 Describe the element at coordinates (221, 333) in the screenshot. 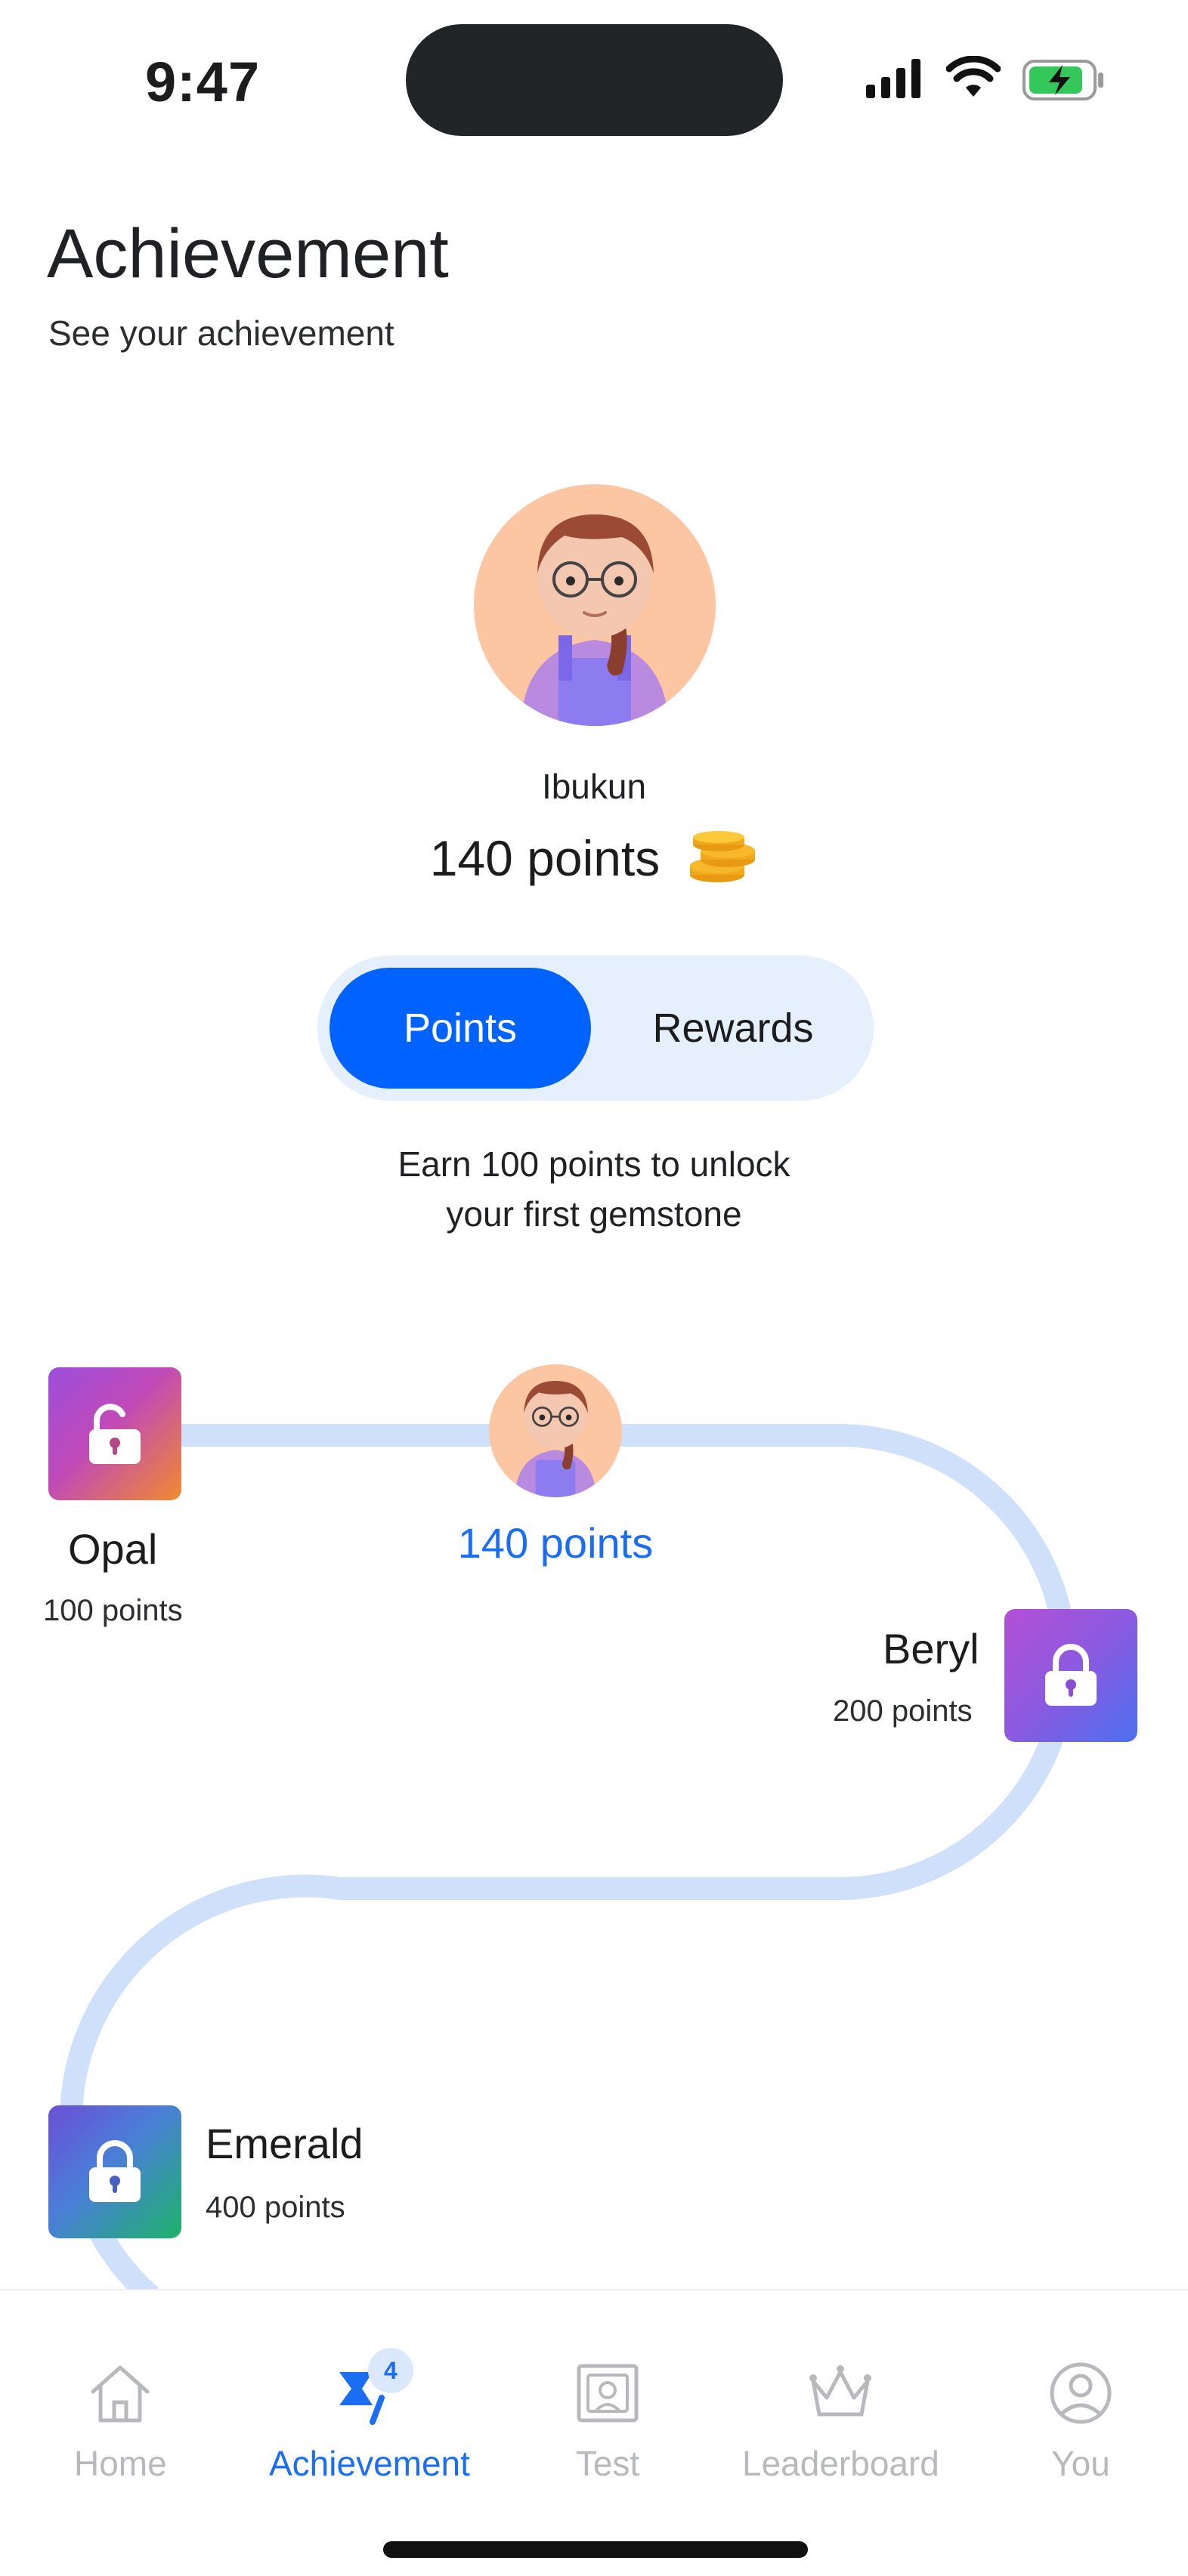

I see `page-subtitle: See your achievement` at that location.